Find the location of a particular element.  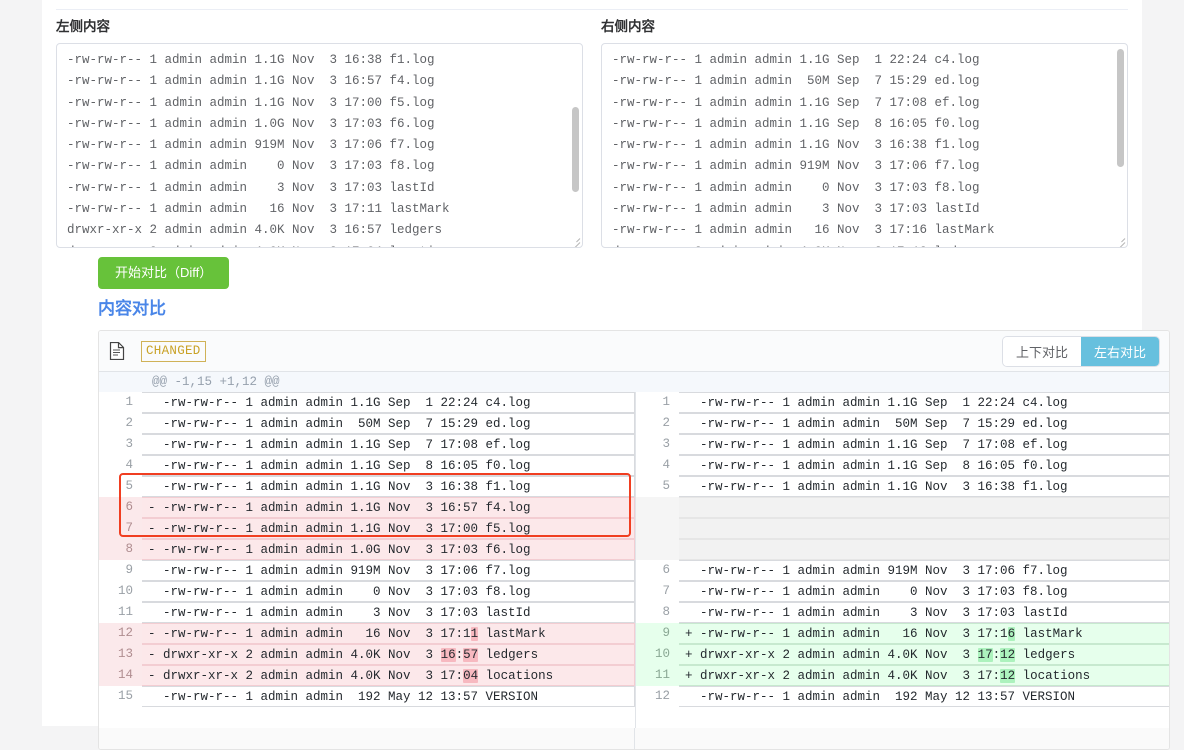

start-diff-button: 开始对比（Diff） is located at coordinates (164, 273).